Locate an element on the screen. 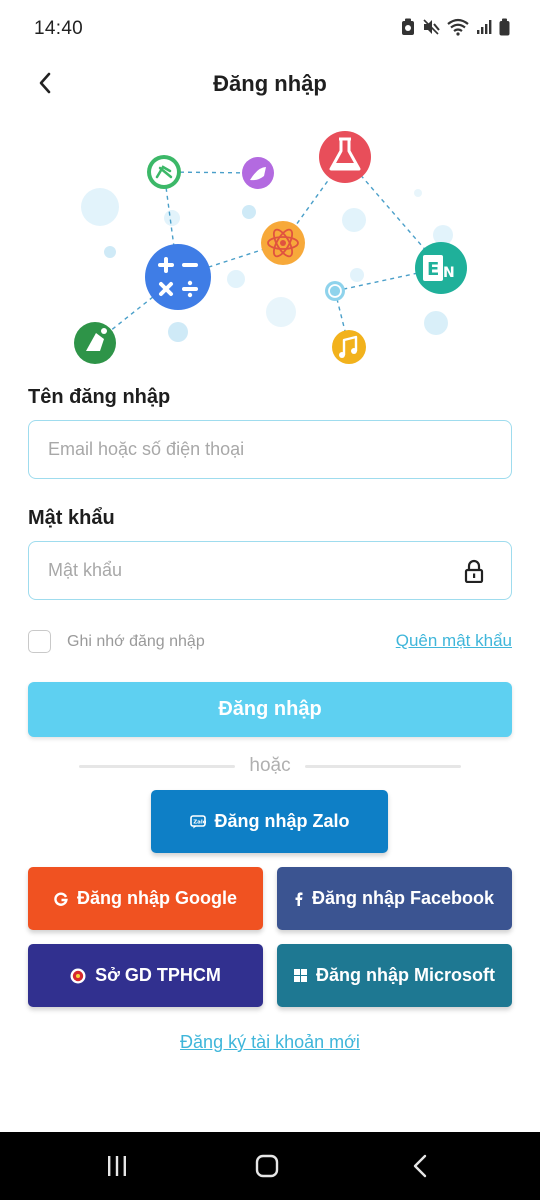 The width and height of the screenshot is (540, 1200). google-icon is located at coordinates (61, 899).